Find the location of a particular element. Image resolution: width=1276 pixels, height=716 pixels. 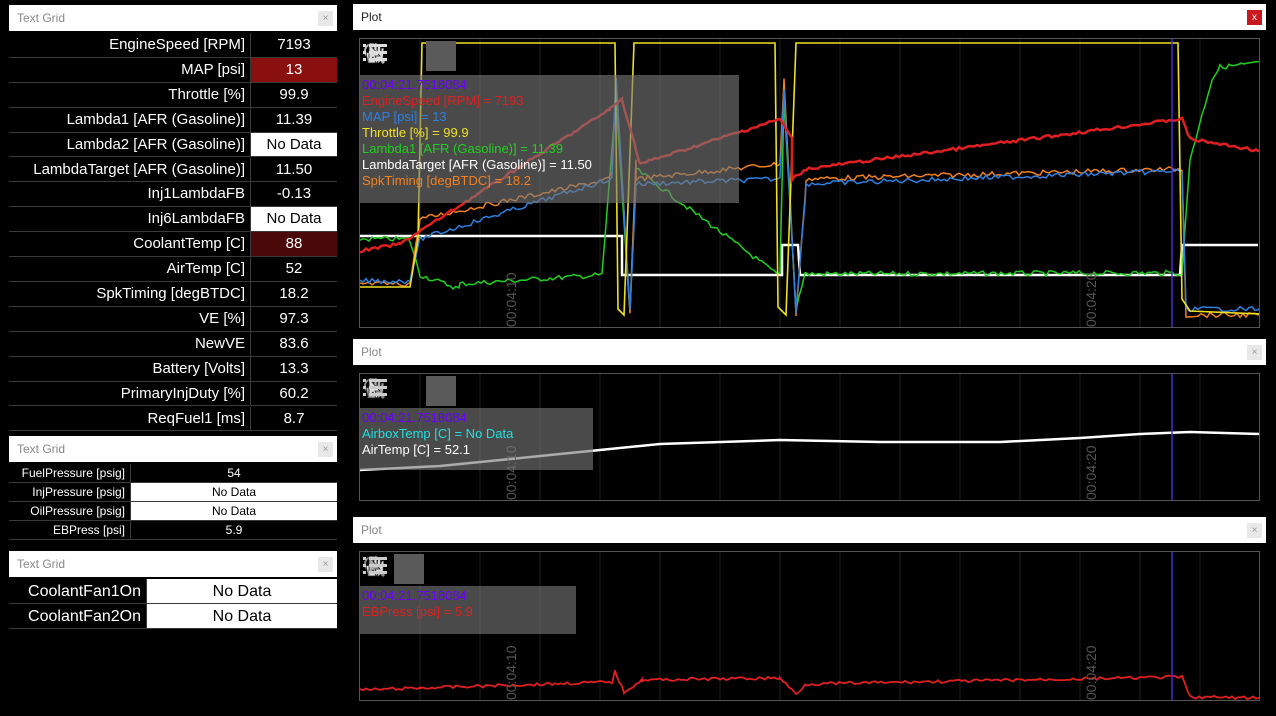

grid-row-value: 83.6 is located at coordinates (293, 343).